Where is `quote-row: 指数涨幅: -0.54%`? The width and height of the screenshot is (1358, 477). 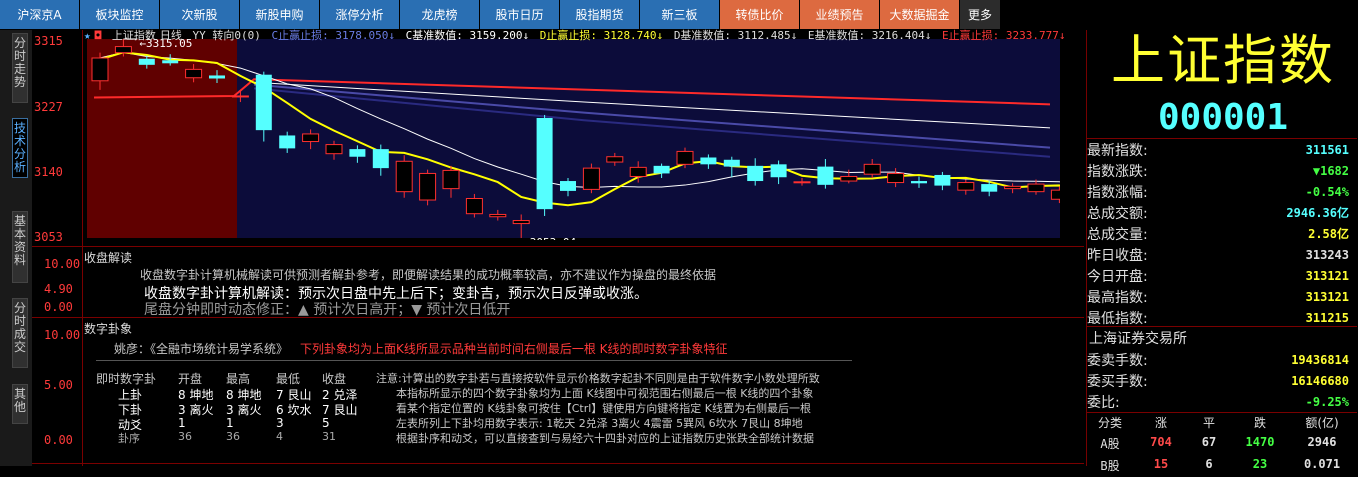
quote-row: 指数涨幅: -0.54% is located at coordinates (1218, 191).